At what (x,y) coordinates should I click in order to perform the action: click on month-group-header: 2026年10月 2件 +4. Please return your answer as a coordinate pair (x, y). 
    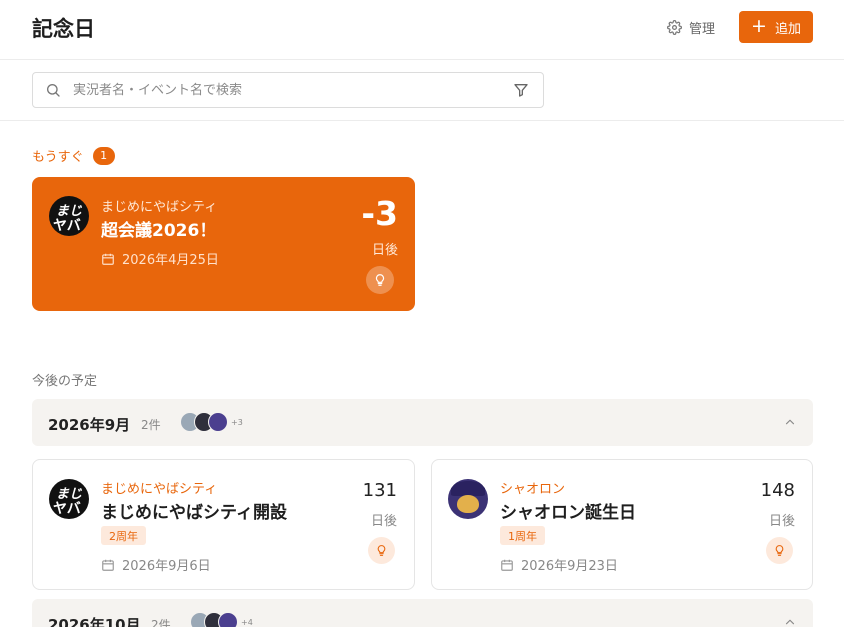
    Looking at the image, I should click on (422, 613).